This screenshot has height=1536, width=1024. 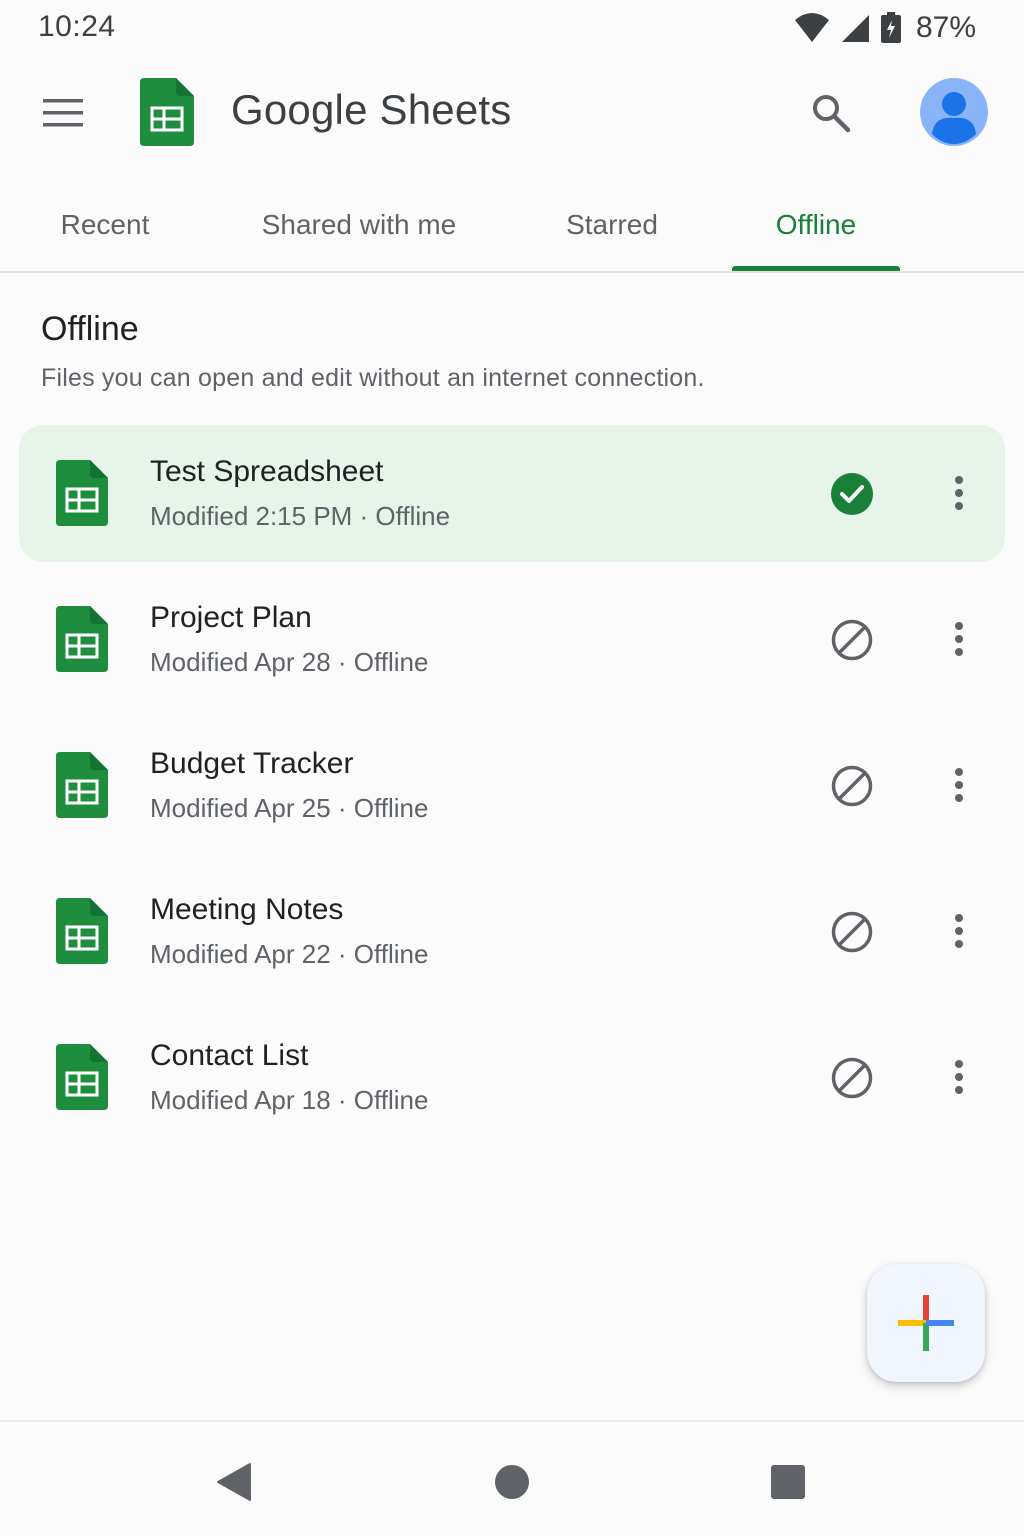 What do you see at coordinates (77, 26) in the screenshot?
I see `status-time: 10:24` at bounding box center [77, 26].